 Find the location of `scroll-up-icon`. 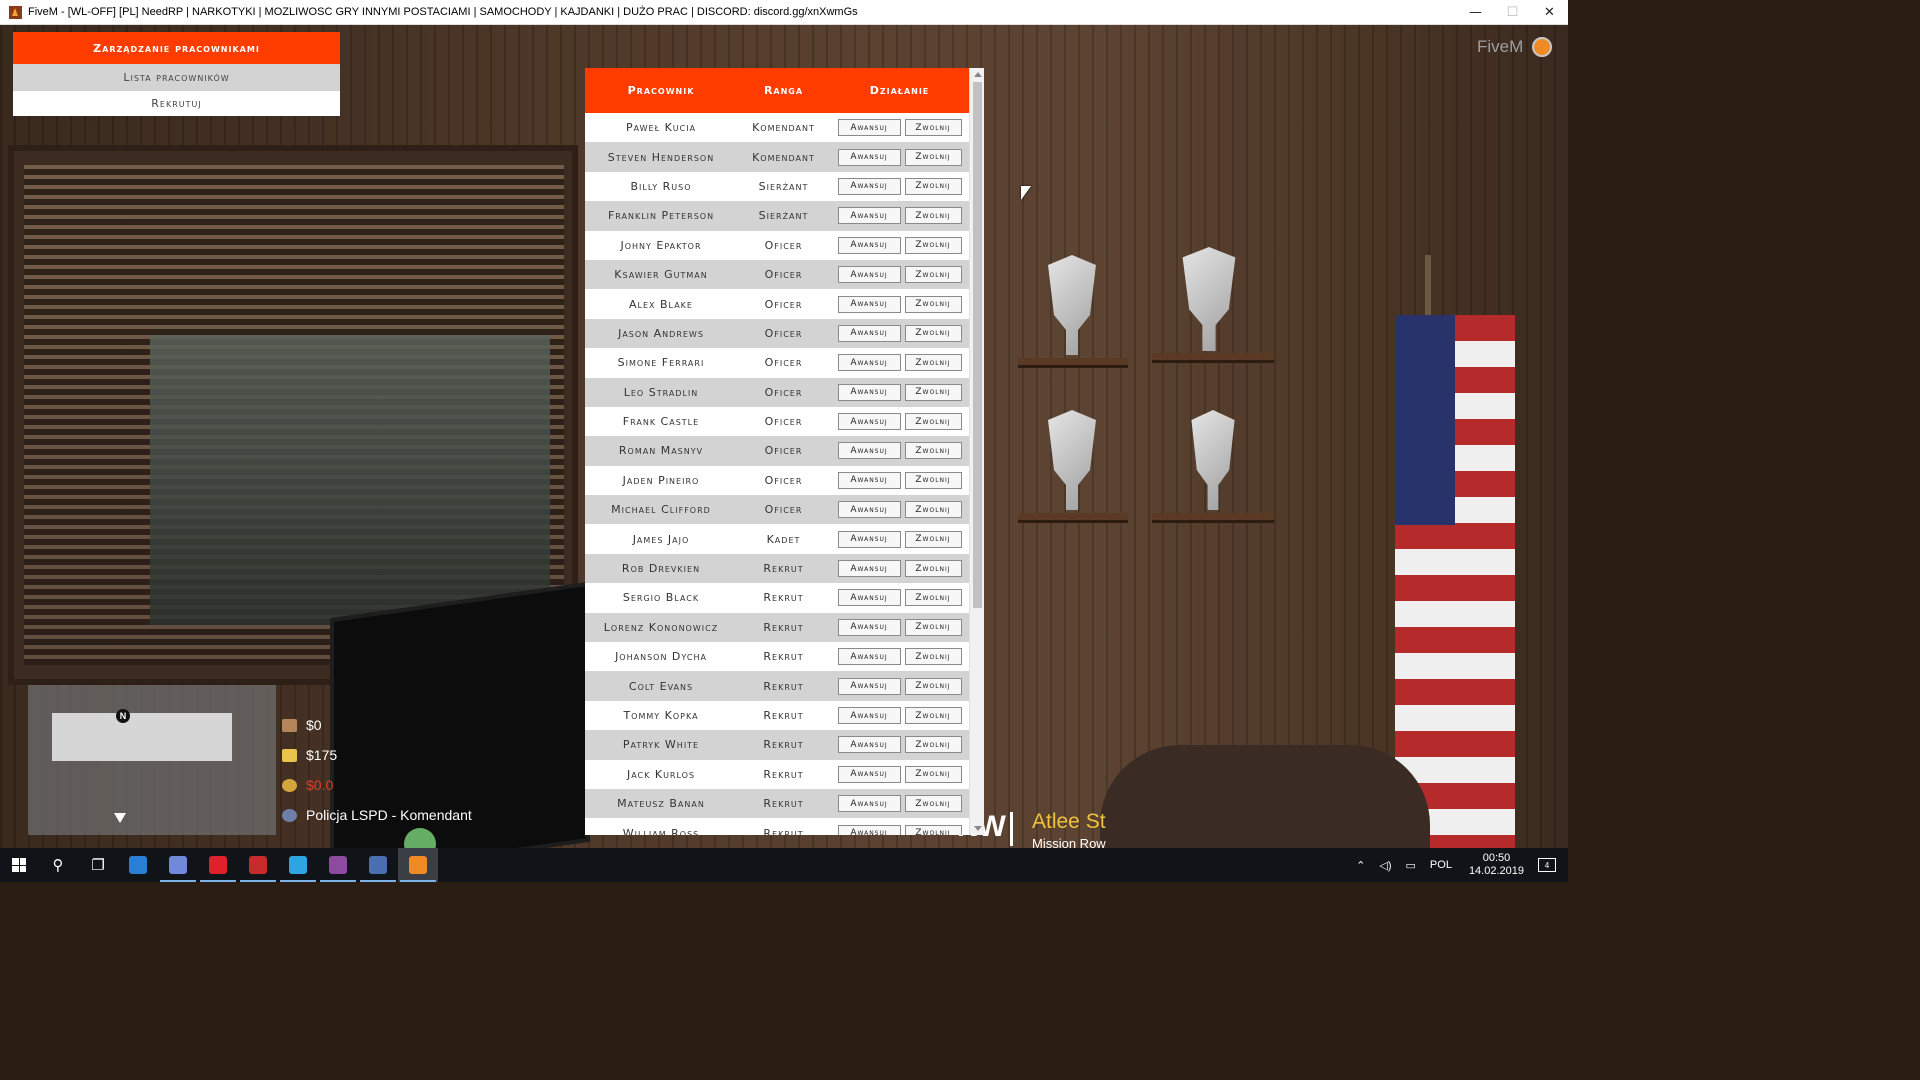

scroll-up-icon is located at coordinates (978, 74).